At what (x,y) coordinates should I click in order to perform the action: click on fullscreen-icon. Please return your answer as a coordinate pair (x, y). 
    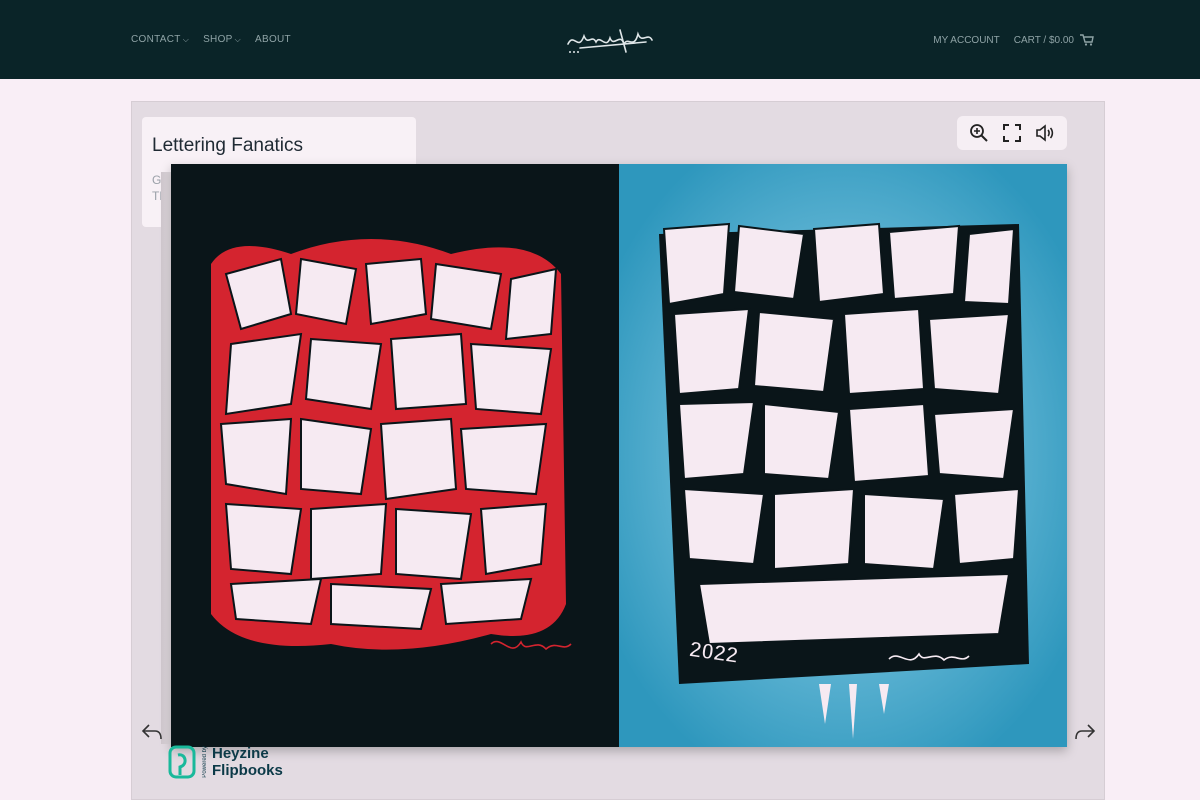
    Looking at the image, I should click on (1012, 133).